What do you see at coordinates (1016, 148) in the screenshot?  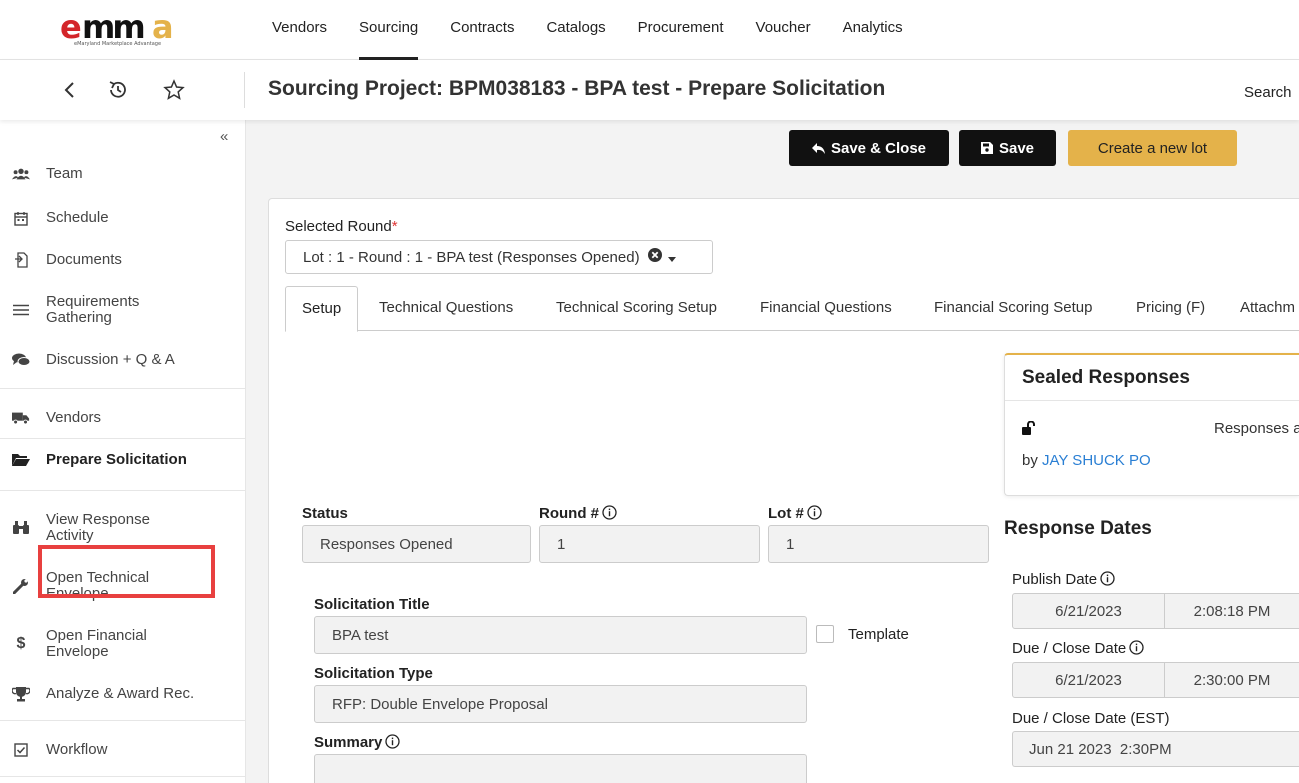 I see `save-label: Save` at bounding box center [1016, 148].